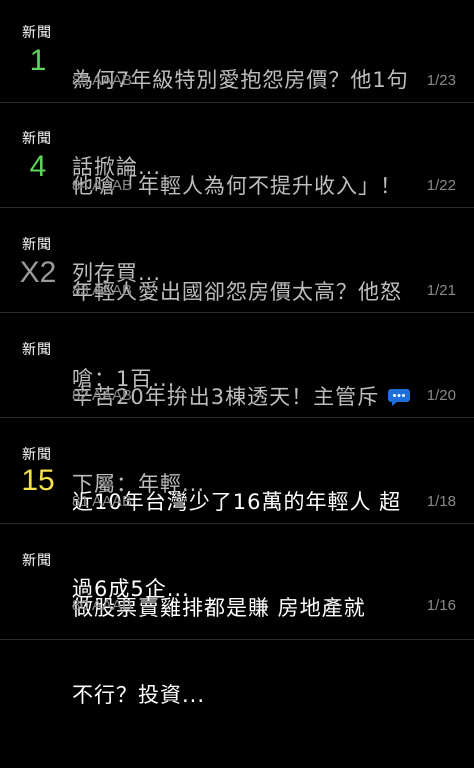 This screenshot has height=768, width=474. Describe the element at coordinates (38, 166) in the screenshot. I see `push-count: 4` at that location.